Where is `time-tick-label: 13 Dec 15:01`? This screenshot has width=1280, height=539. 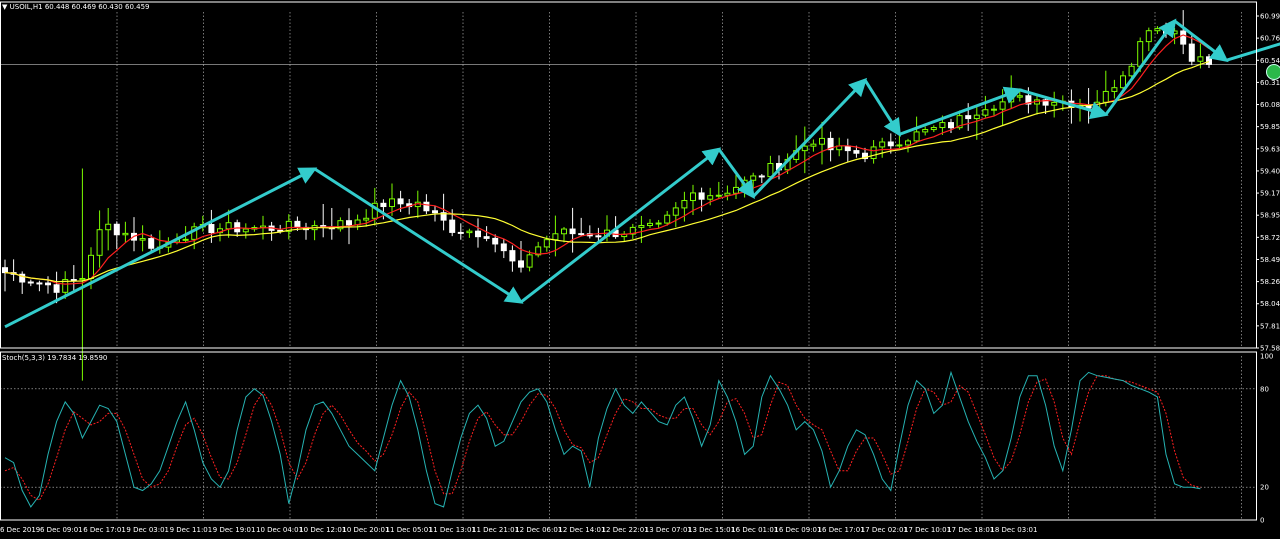 time-tick-label: 13 Dec 15:01 is located at coordinates (711, 530).